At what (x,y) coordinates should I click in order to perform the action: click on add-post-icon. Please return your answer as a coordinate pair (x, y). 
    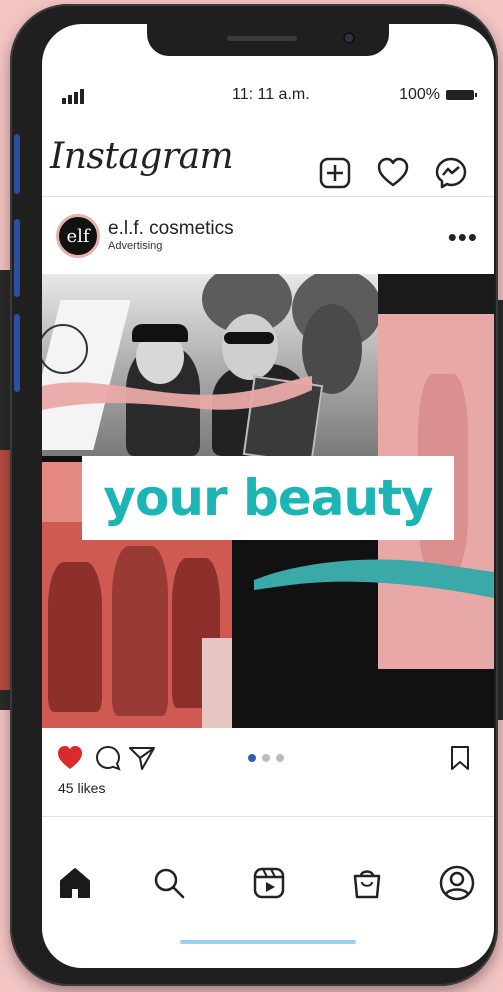
    Looking at the image, I should click on (335, 173).